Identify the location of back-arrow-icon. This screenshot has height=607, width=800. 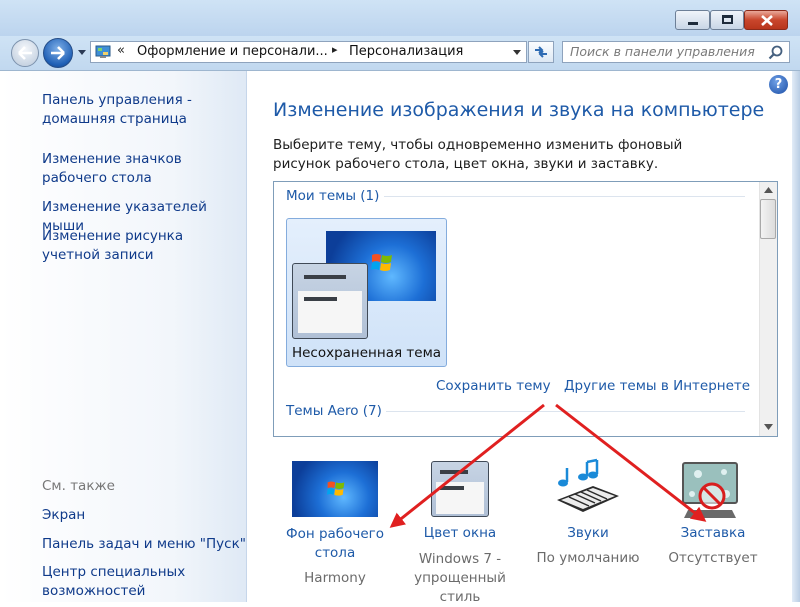
(25, 53).